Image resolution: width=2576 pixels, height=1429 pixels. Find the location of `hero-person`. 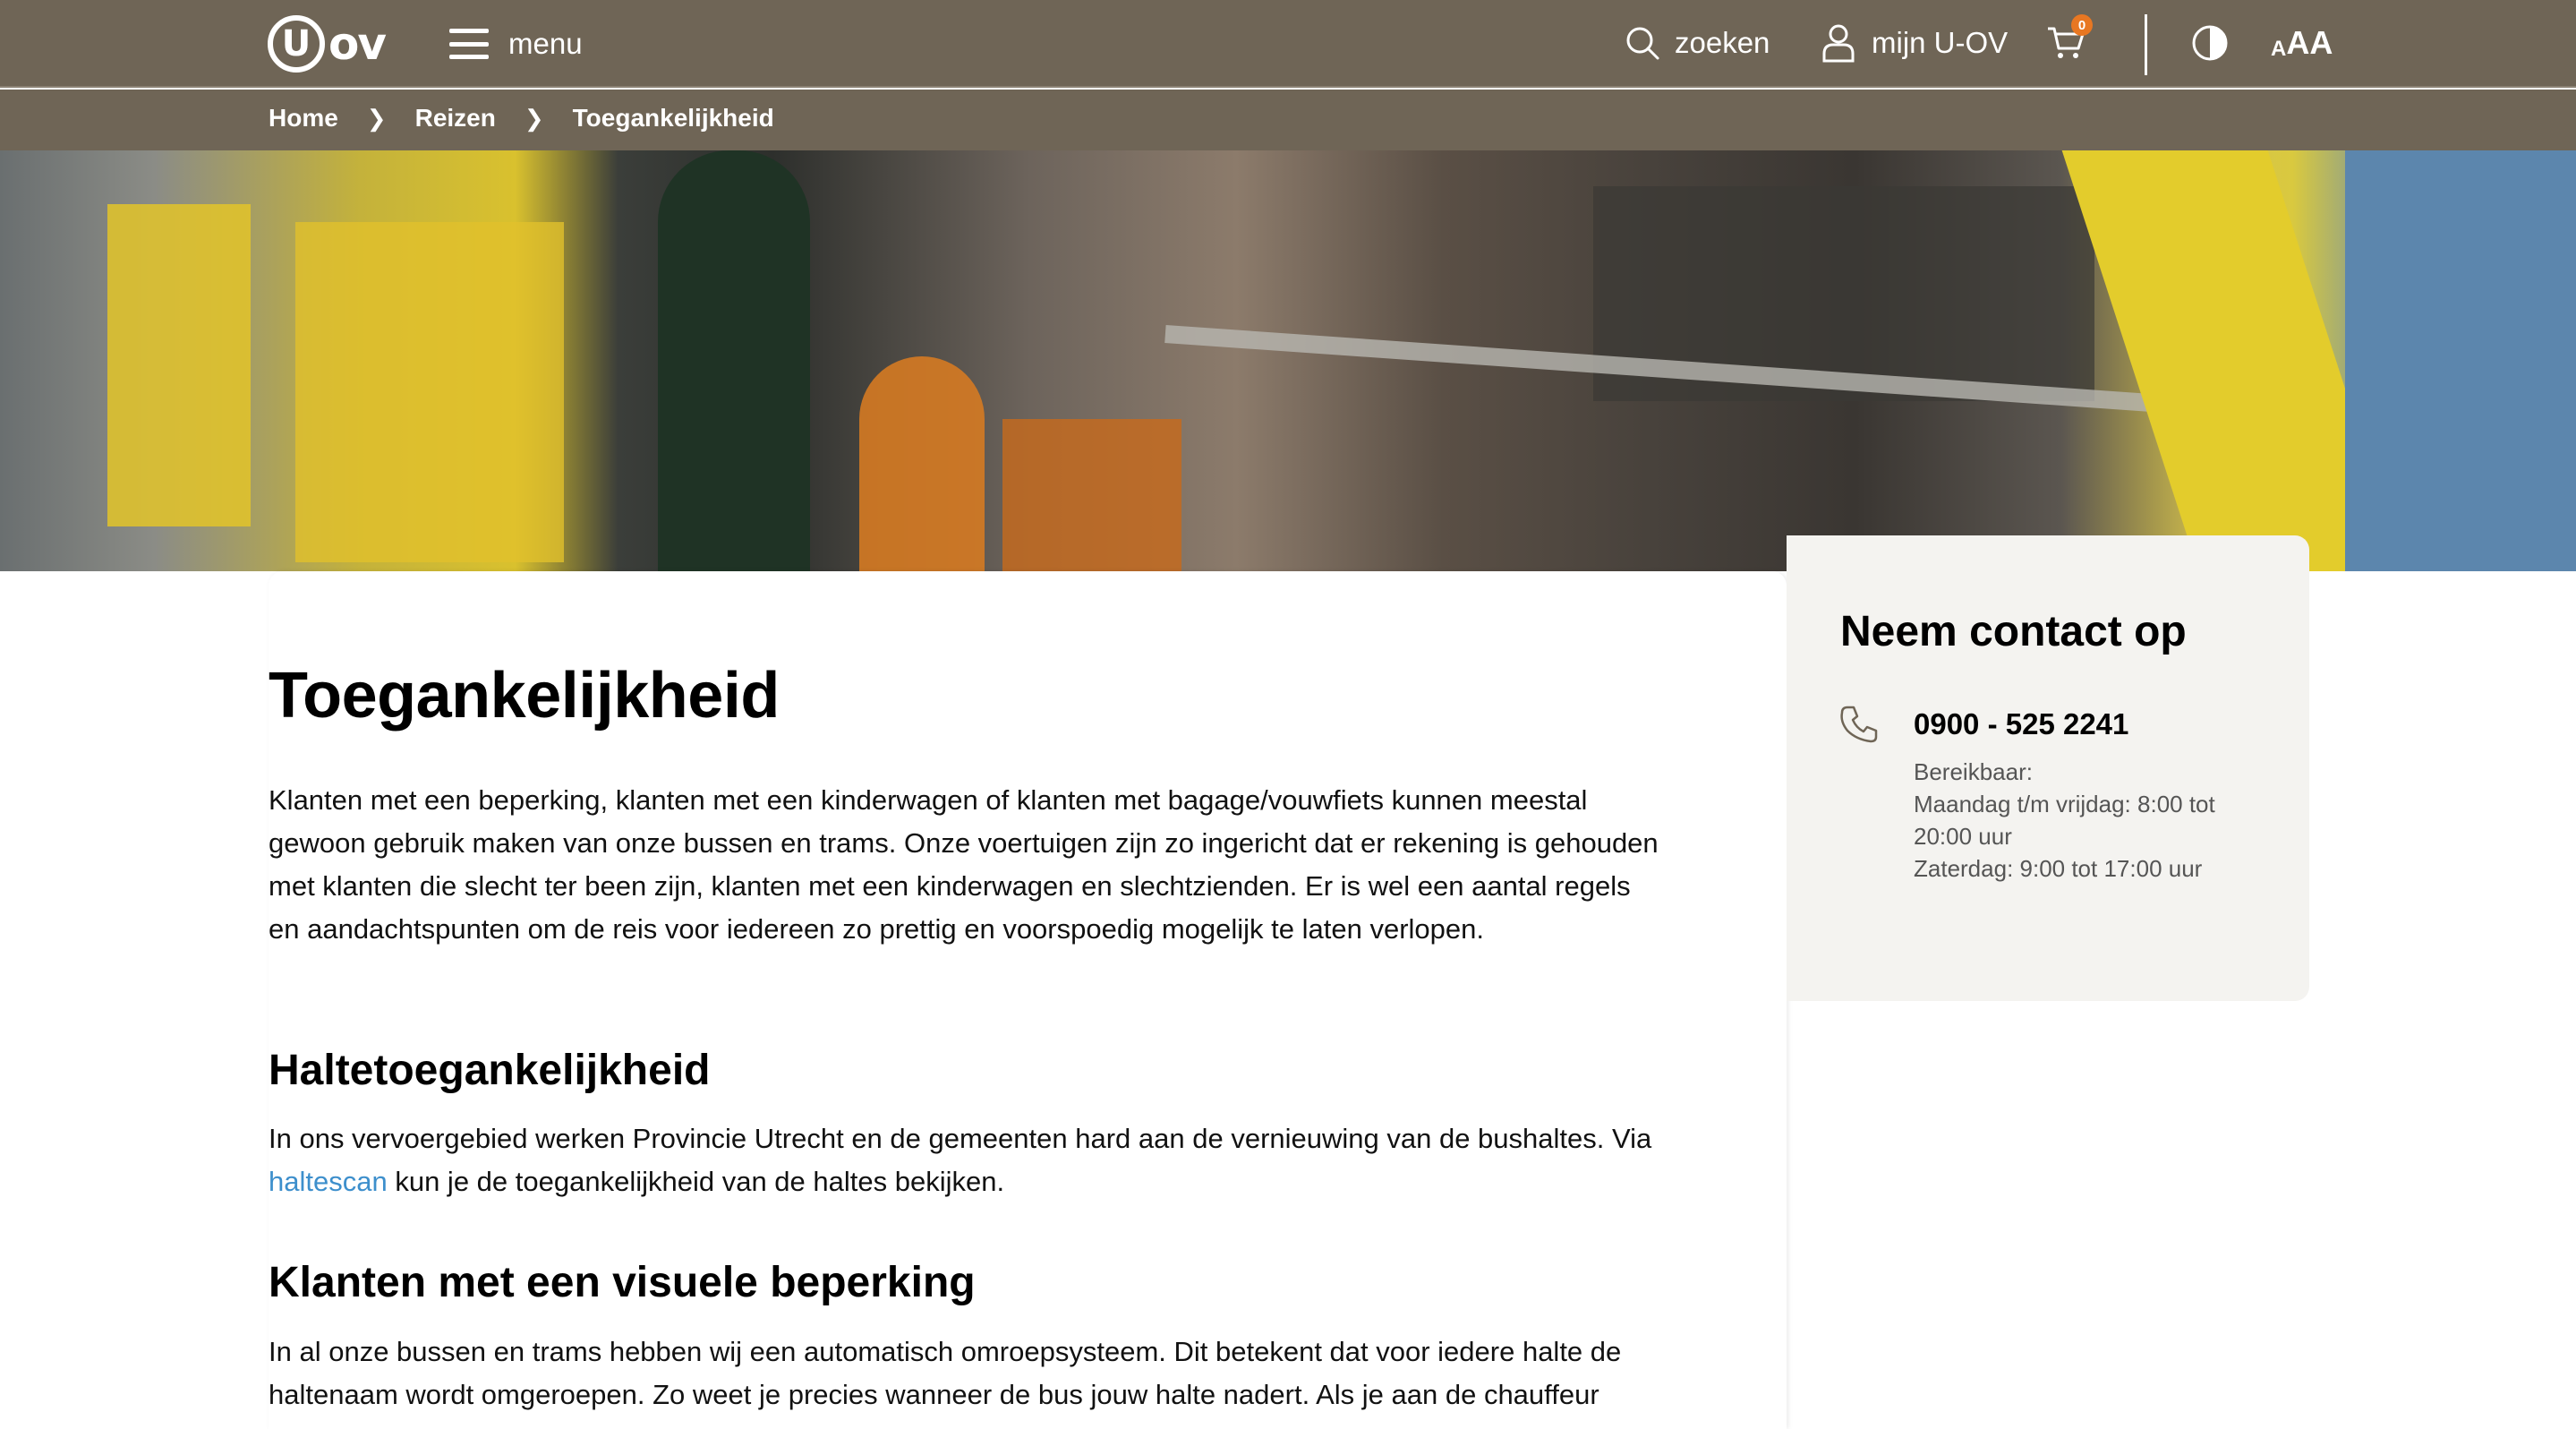

hero-person is located at coordinates (734, 360).